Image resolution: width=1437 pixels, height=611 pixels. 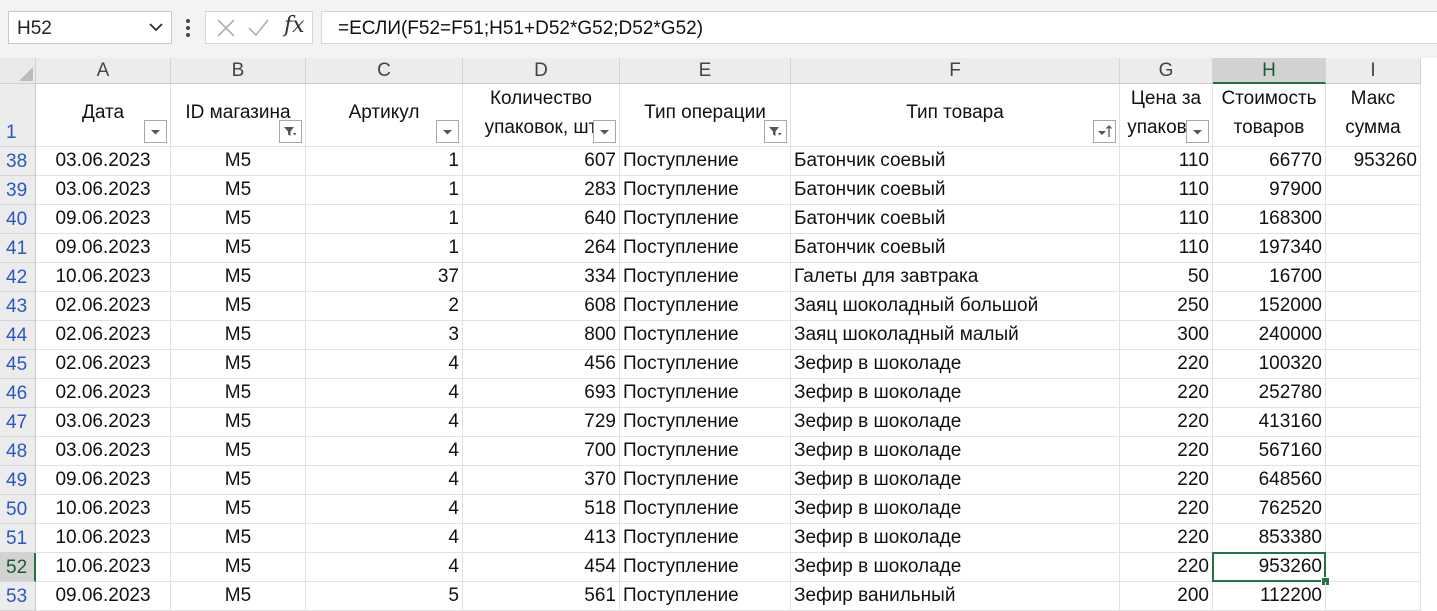 I want to click on column-header-b: B, so click(x=238, y=71).